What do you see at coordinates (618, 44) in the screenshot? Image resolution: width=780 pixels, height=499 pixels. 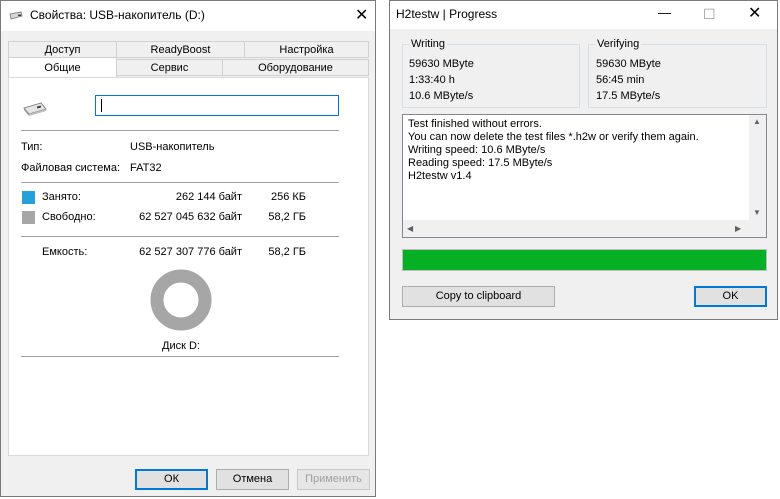 I see `verifying-group-title: Verifying` at bounding box center [618, 44].